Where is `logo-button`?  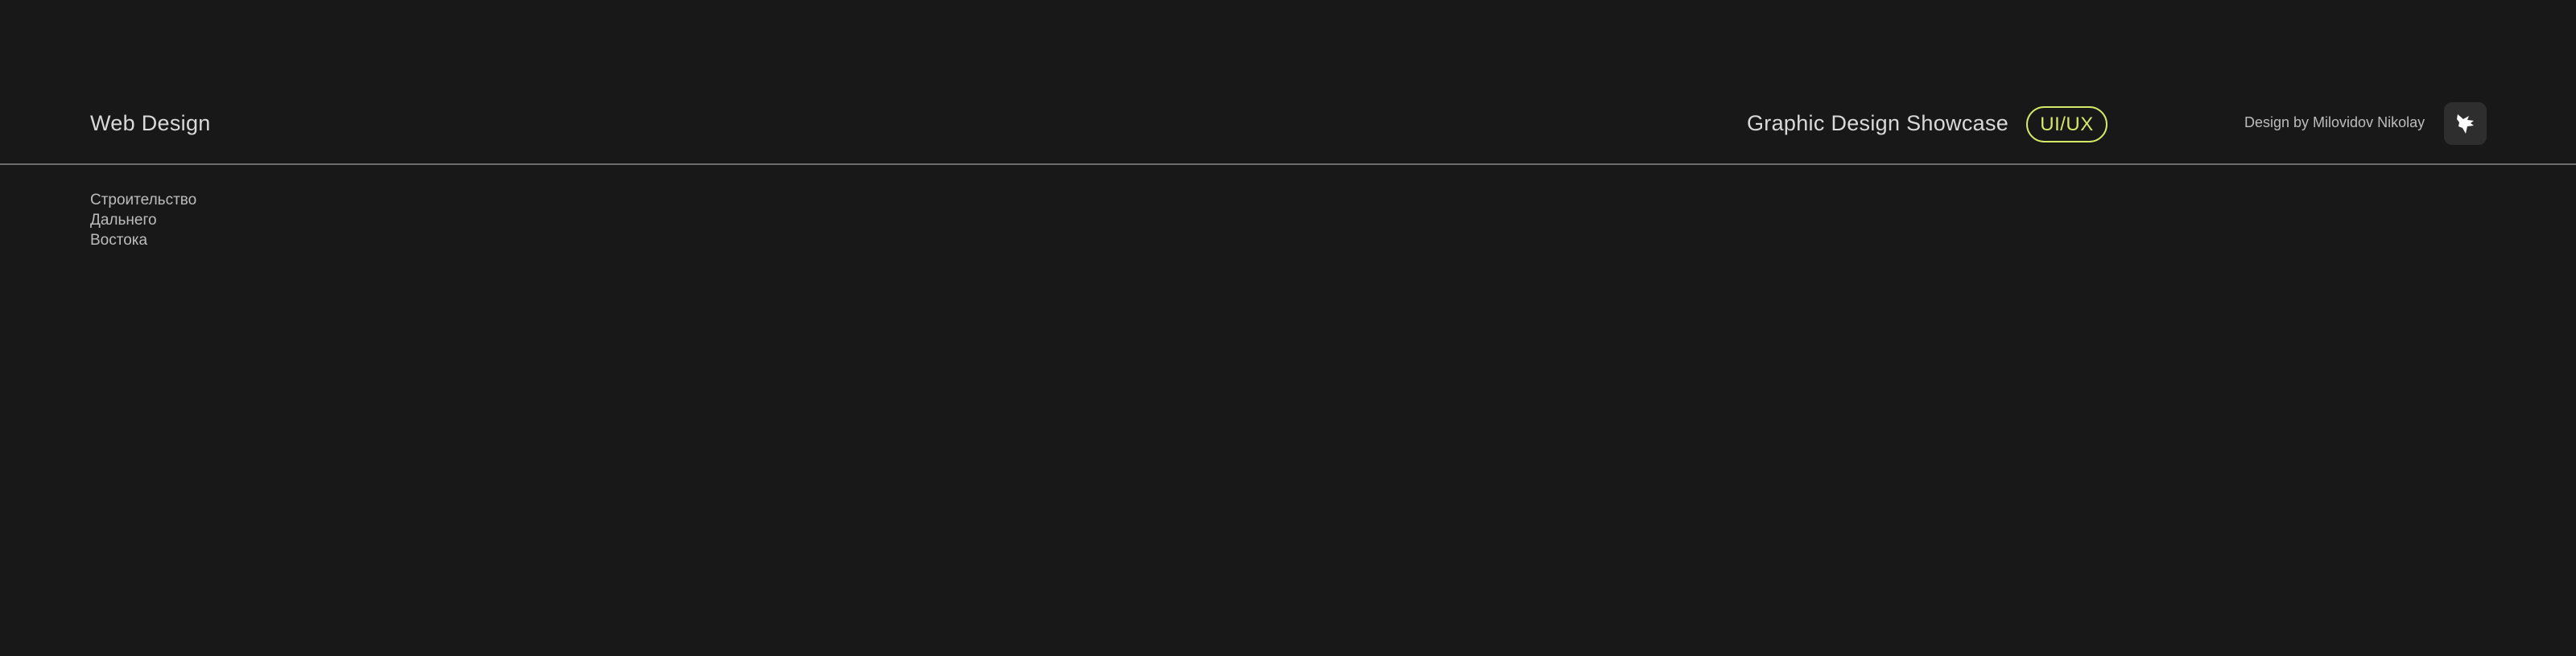 logo-button is located at coordinates (2465, 123).